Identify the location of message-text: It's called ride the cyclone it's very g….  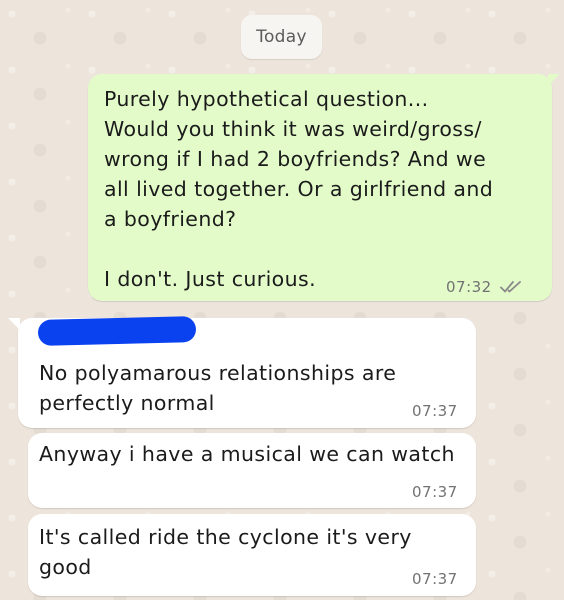
(225, 552).